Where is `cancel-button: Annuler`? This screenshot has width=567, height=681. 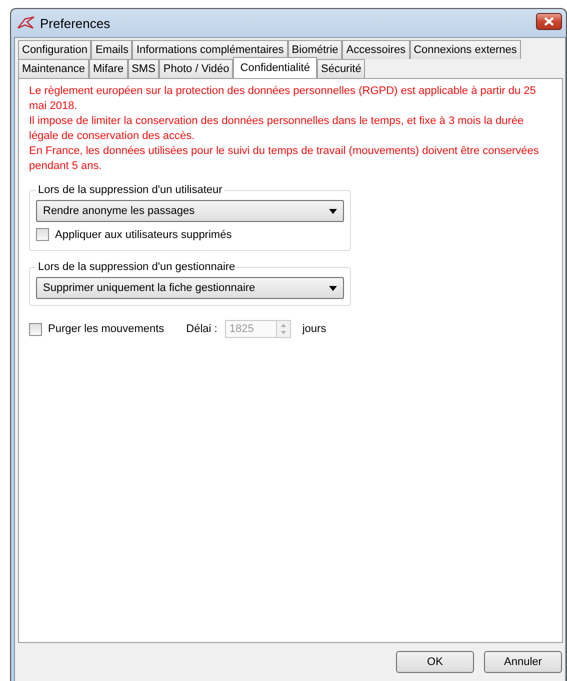
cancel-button: Annuler is located at coordinates (523, 662).